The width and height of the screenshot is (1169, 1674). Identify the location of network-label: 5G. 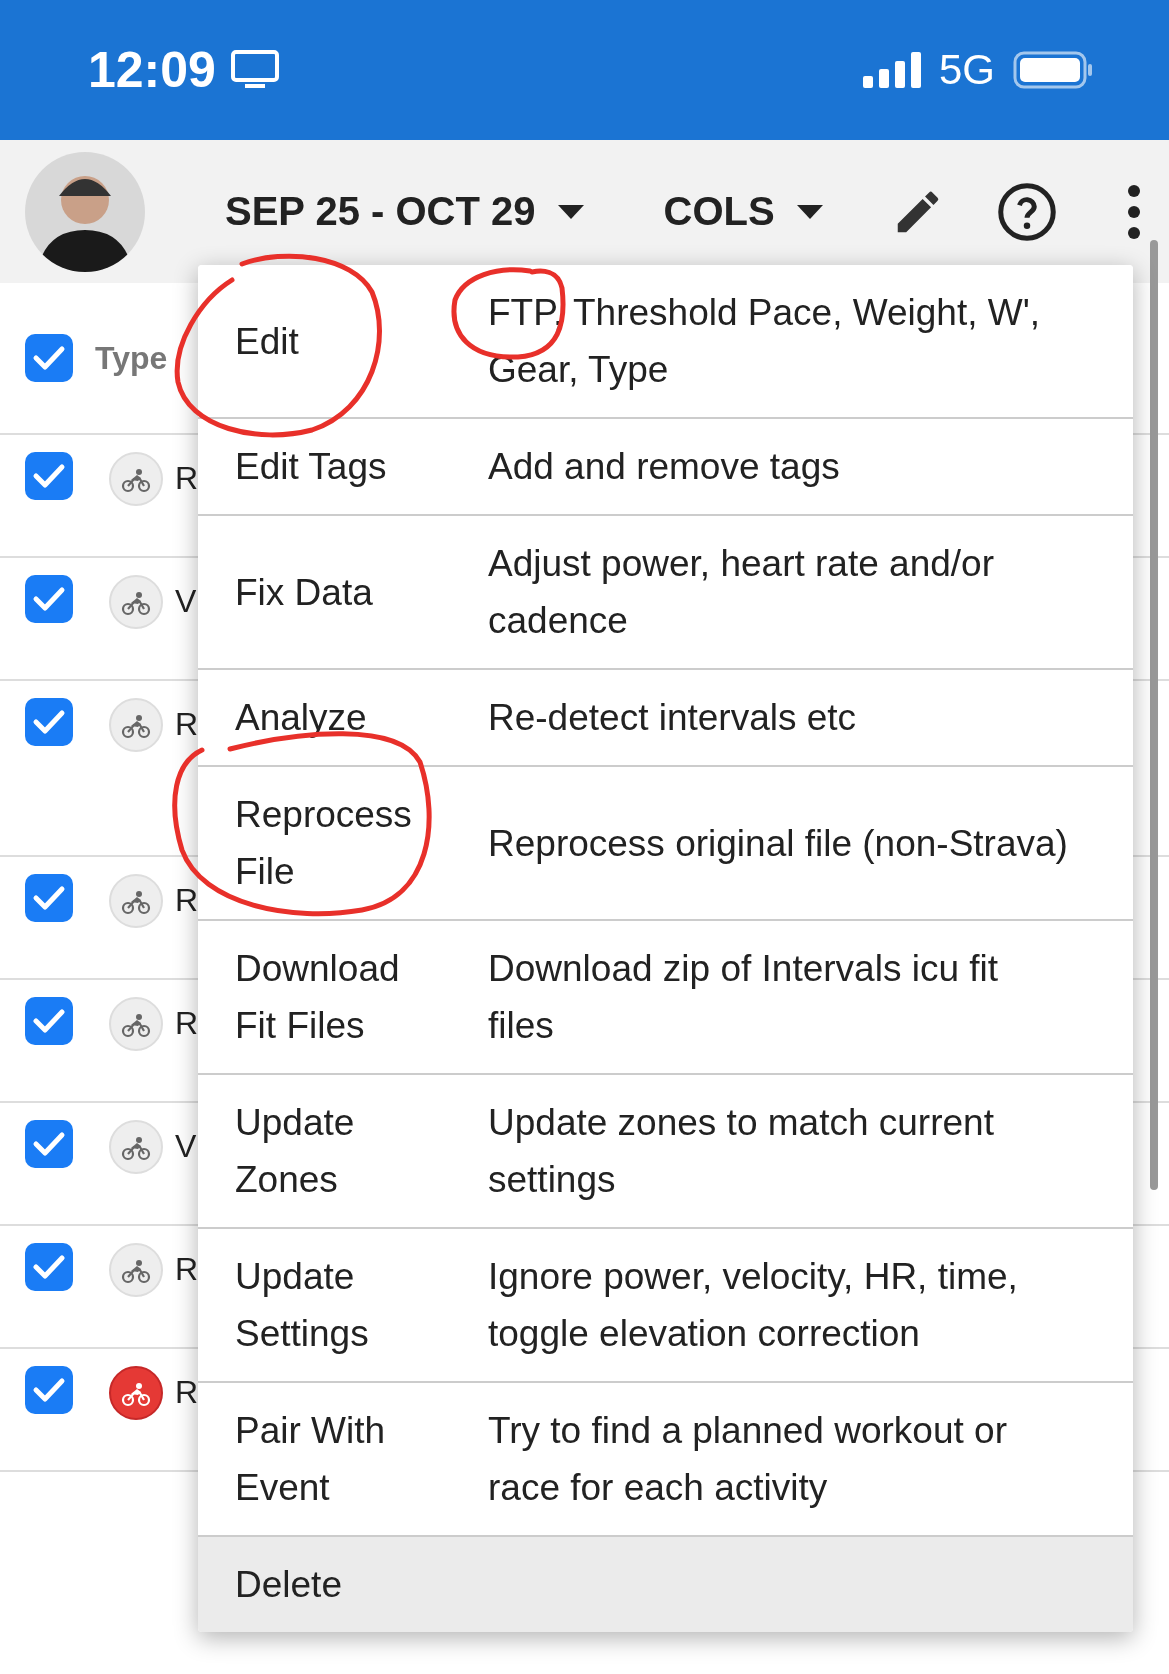
(966, 70).